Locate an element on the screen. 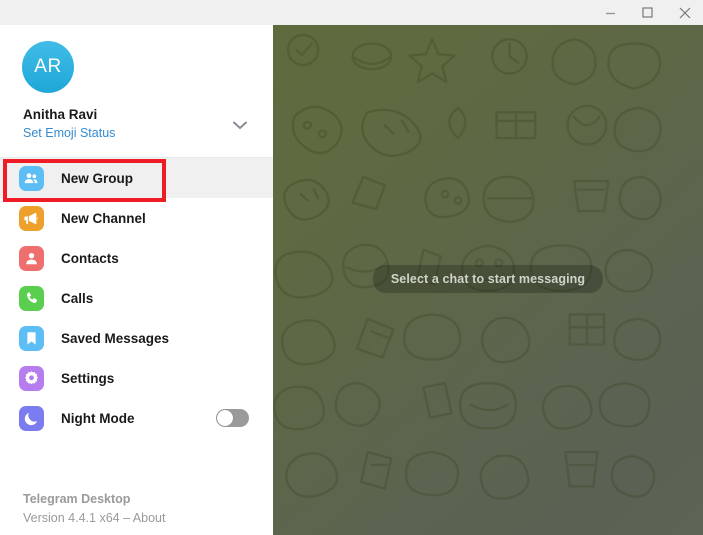 This screenshot has height=535, width=703. minimize-button is located at coordinates (610, 12).